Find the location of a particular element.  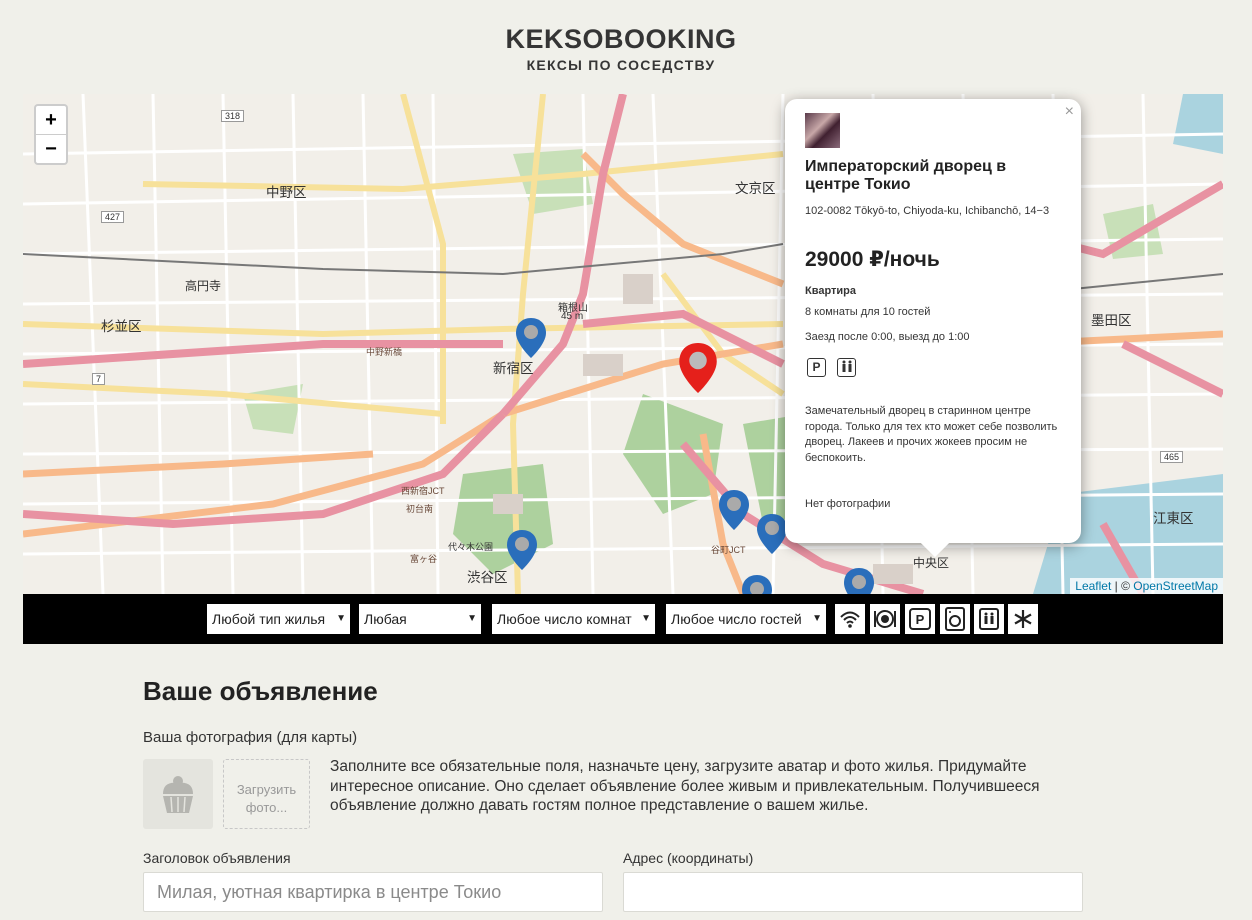

filter-wifi is located at coordinates (850, 619).